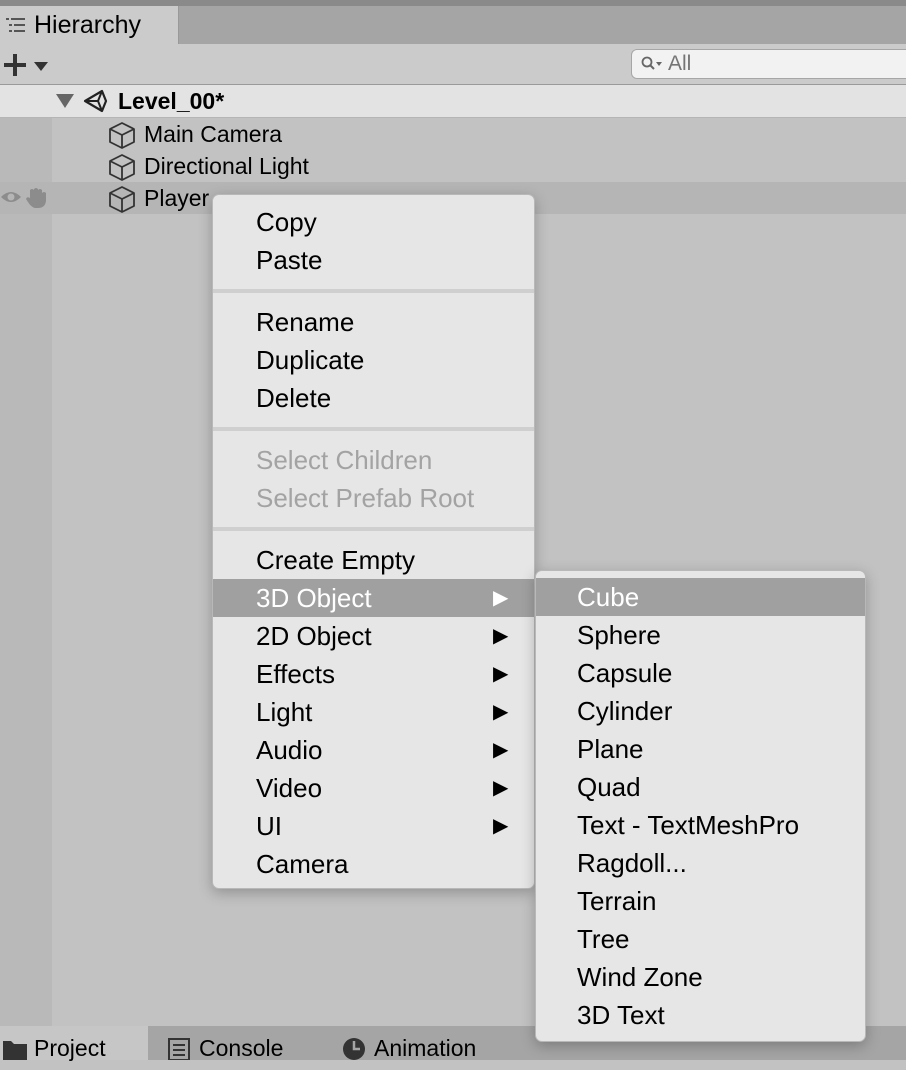 The height and width of the screenshot is (1070, 906). I want to click on tab-label: Animation, so click(425, 1048).